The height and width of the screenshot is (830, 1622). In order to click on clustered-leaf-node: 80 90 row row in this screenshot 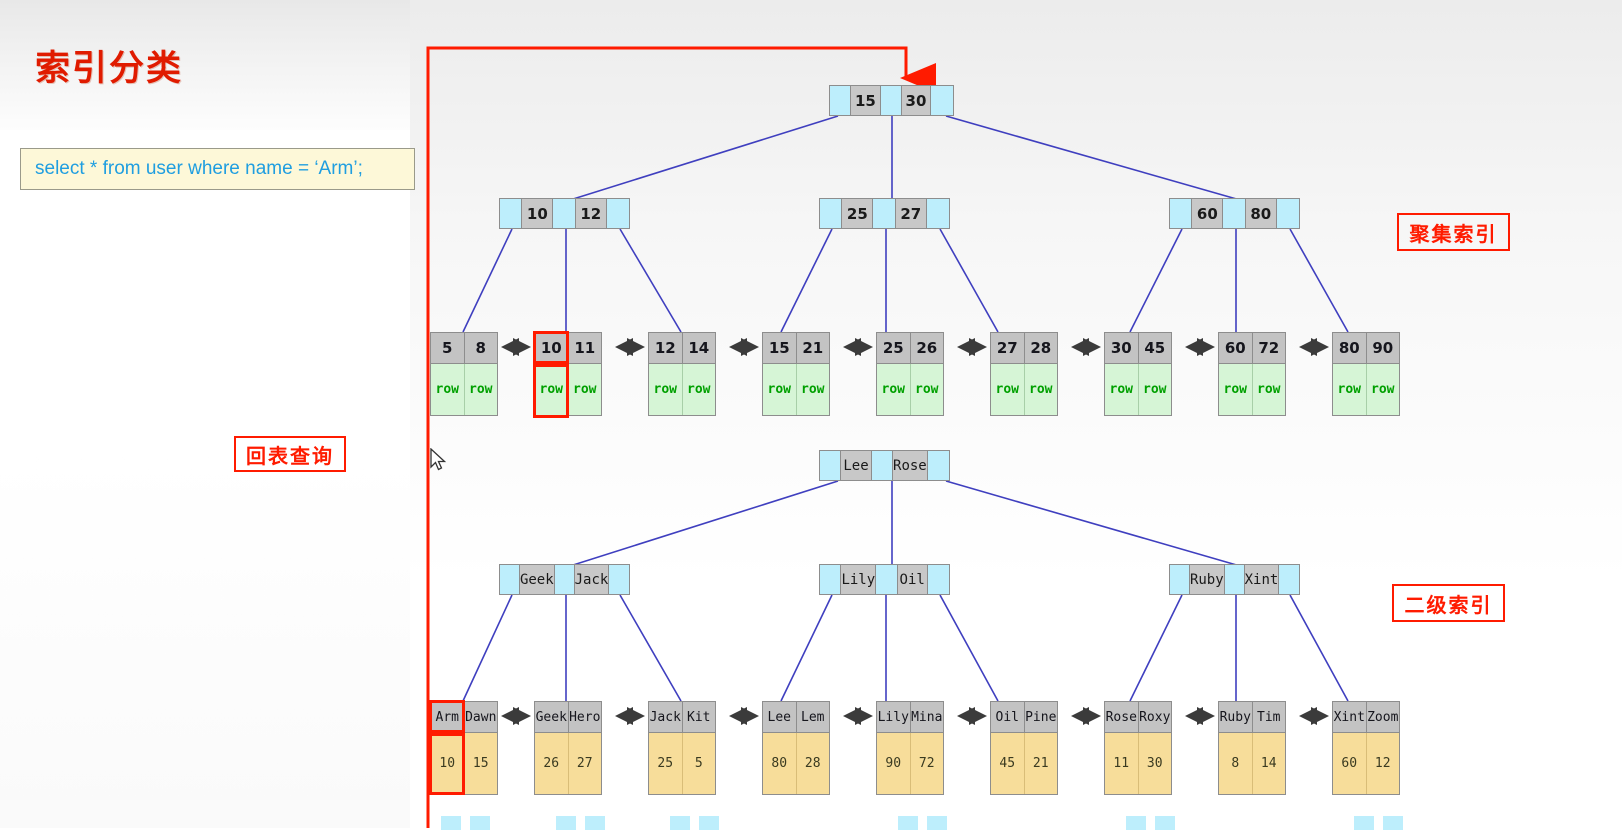, I will do `click(1366, 374)`.